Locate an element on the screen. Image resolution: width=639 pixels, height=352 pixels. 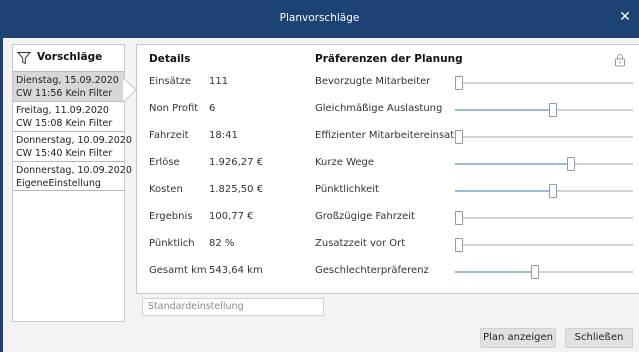
preference-row: Geschlechterpräferenz is located at coordinates (475, 272).